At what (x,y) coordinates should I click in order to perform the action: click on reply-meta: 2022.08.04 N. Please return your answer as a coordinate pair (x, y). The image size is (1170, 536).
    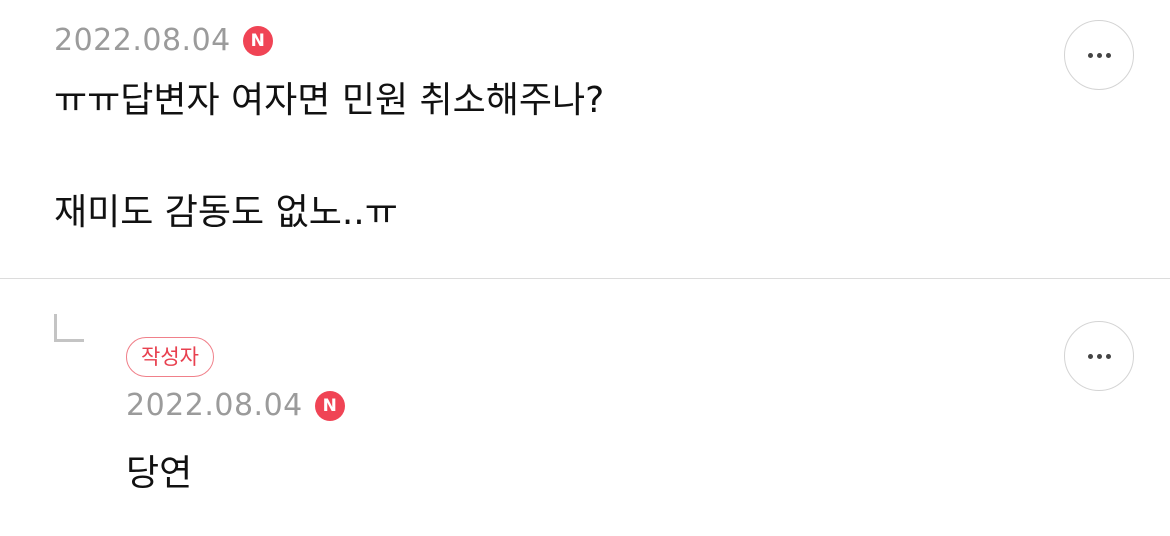
    Looking at the image, I should click on (235, 406).